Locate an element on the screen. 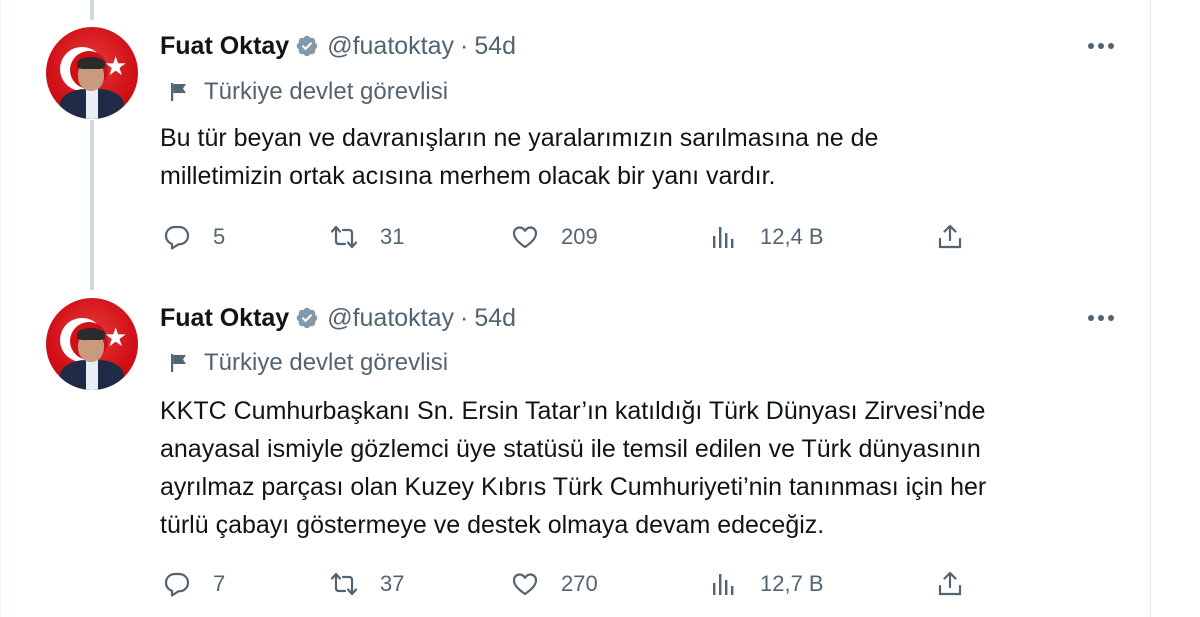 The width and height of the screenshot is (1200, 617). like-count: 209 is located at coordinates (579, 236).